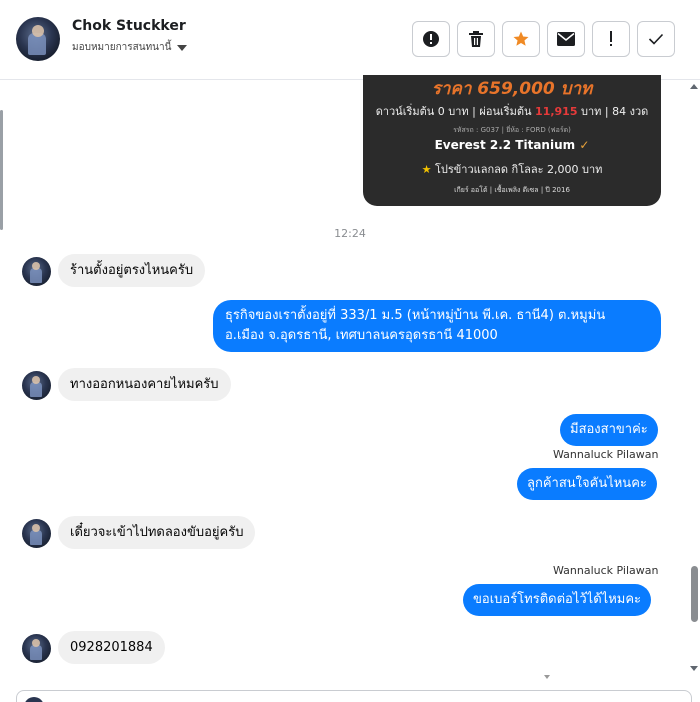  I want to click on verified-check-icon: ✓, so click(584, 145).